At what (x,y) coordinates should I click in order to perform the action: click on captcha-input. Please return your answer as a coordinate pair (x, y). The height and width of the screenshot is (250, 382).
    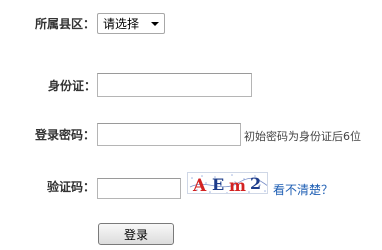
    Looking at the image, I should click on (139, 188).